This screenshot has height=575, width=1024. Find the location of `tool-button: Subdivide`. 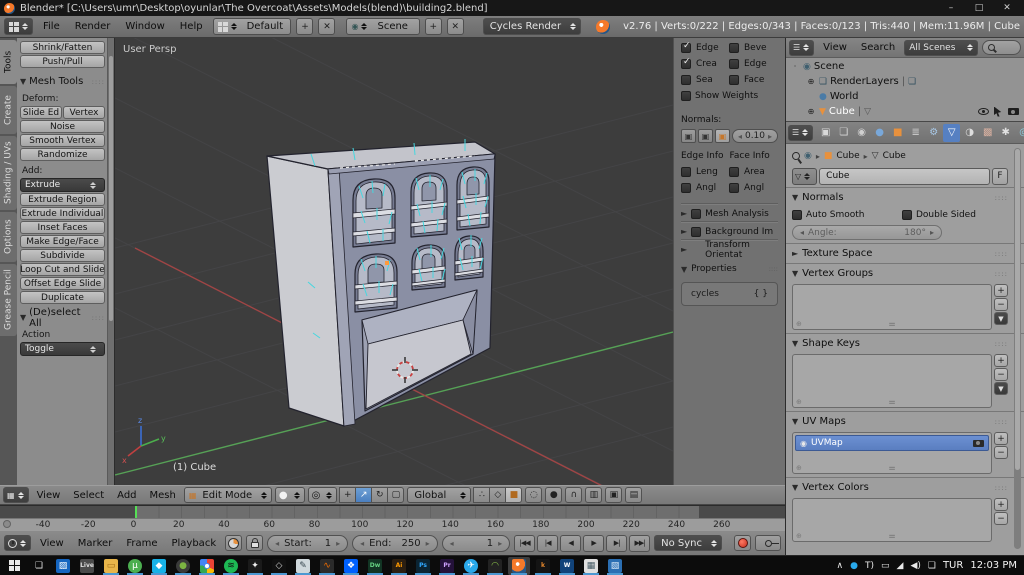

tool-button: Subdivide is located at coordinates (62, 255).